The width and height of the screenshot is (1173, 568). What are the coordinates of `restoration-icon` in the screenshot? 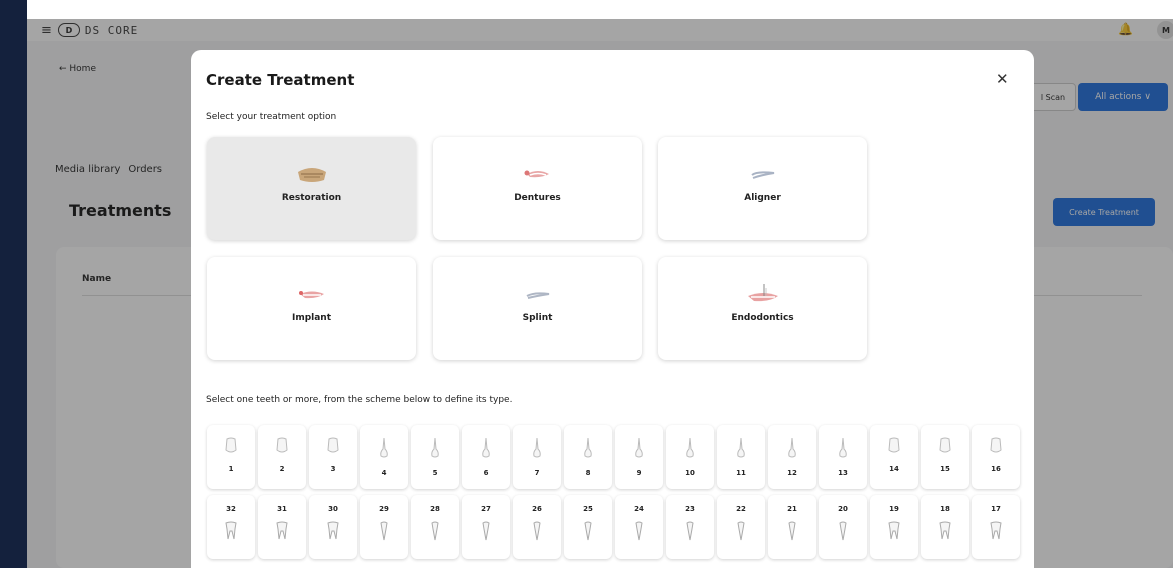 It's located at (312, 175).